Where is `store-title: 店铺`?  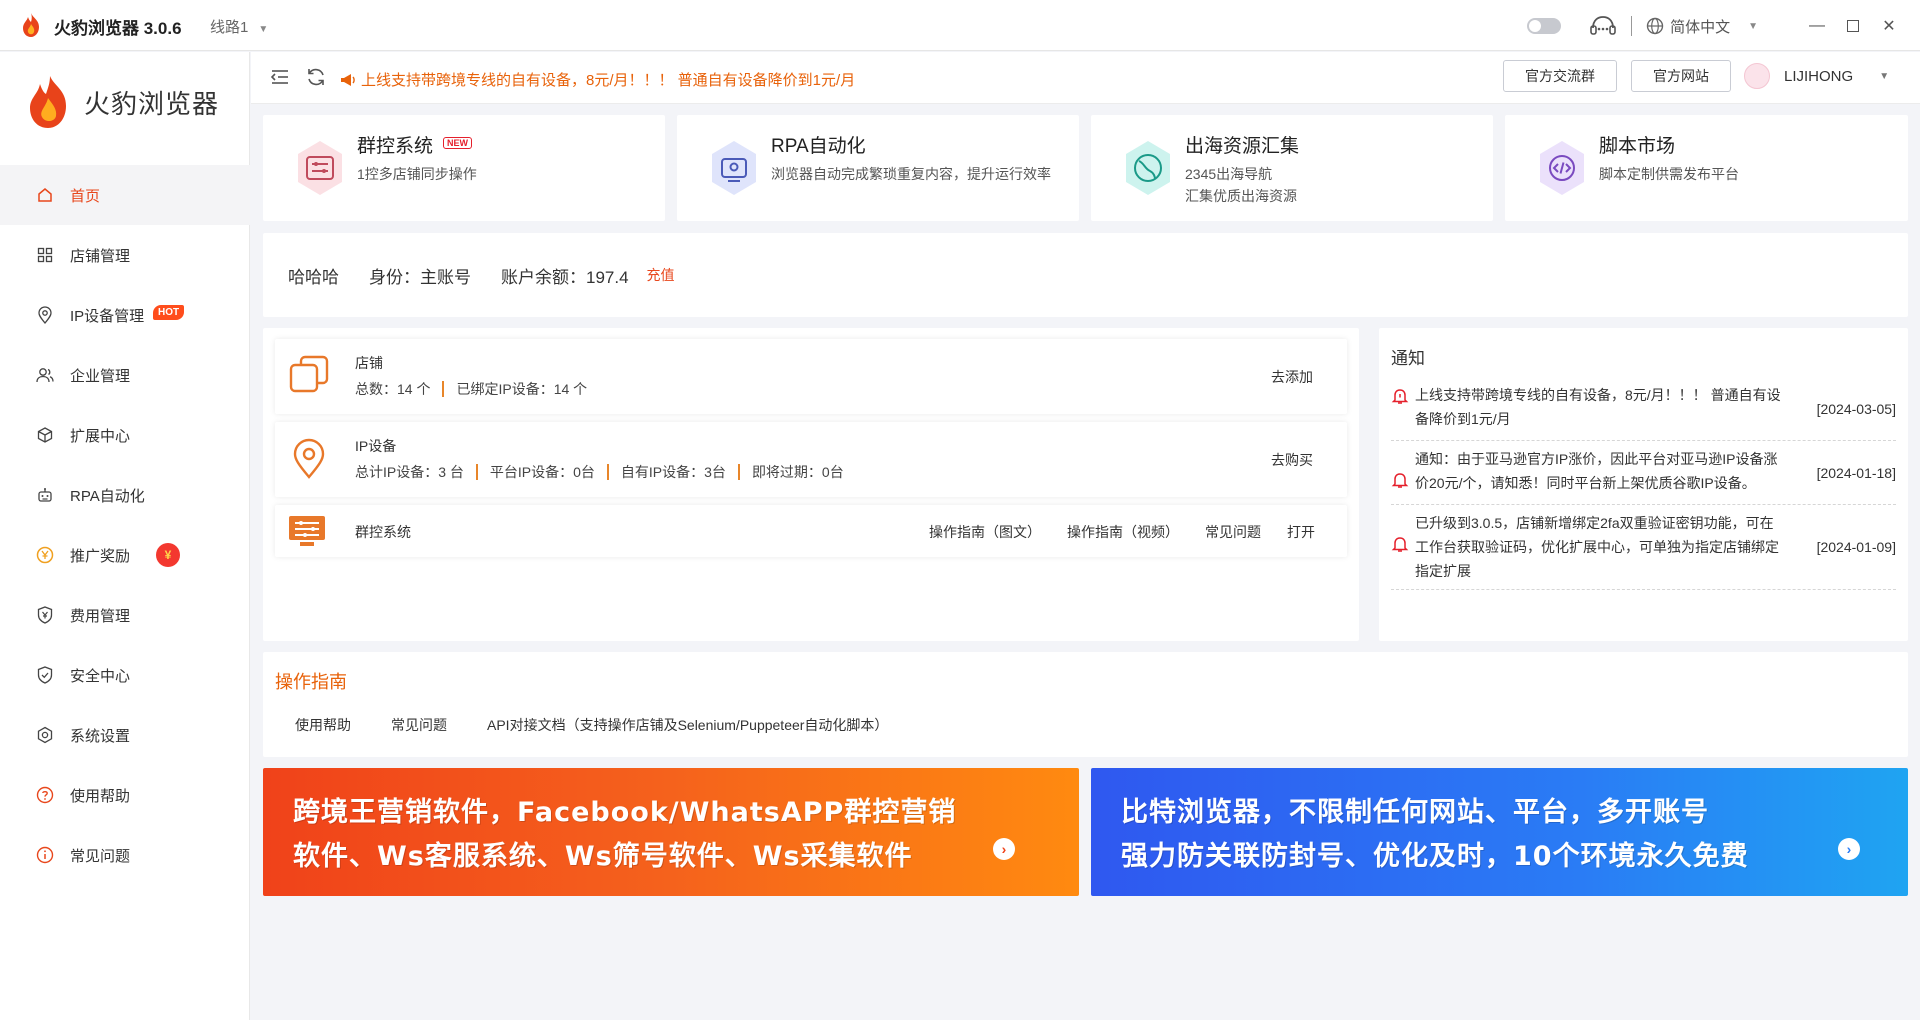
store-title: 店铺 is located at coordinates (369, 363).